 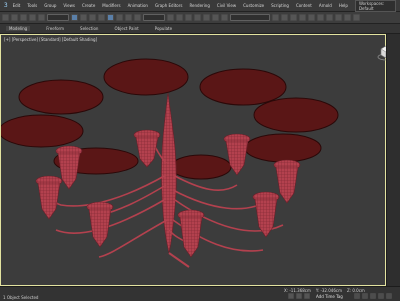 What do you see at coordinates (69, 5) in the screenshot?
I see `menu-views: Views` at bounding box center [69, 5].